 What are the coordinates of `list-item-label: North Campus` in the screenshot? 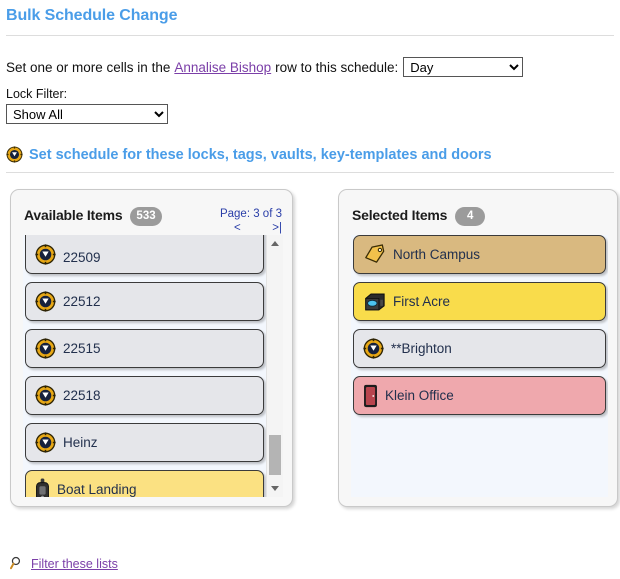 It's located at (437, 254).